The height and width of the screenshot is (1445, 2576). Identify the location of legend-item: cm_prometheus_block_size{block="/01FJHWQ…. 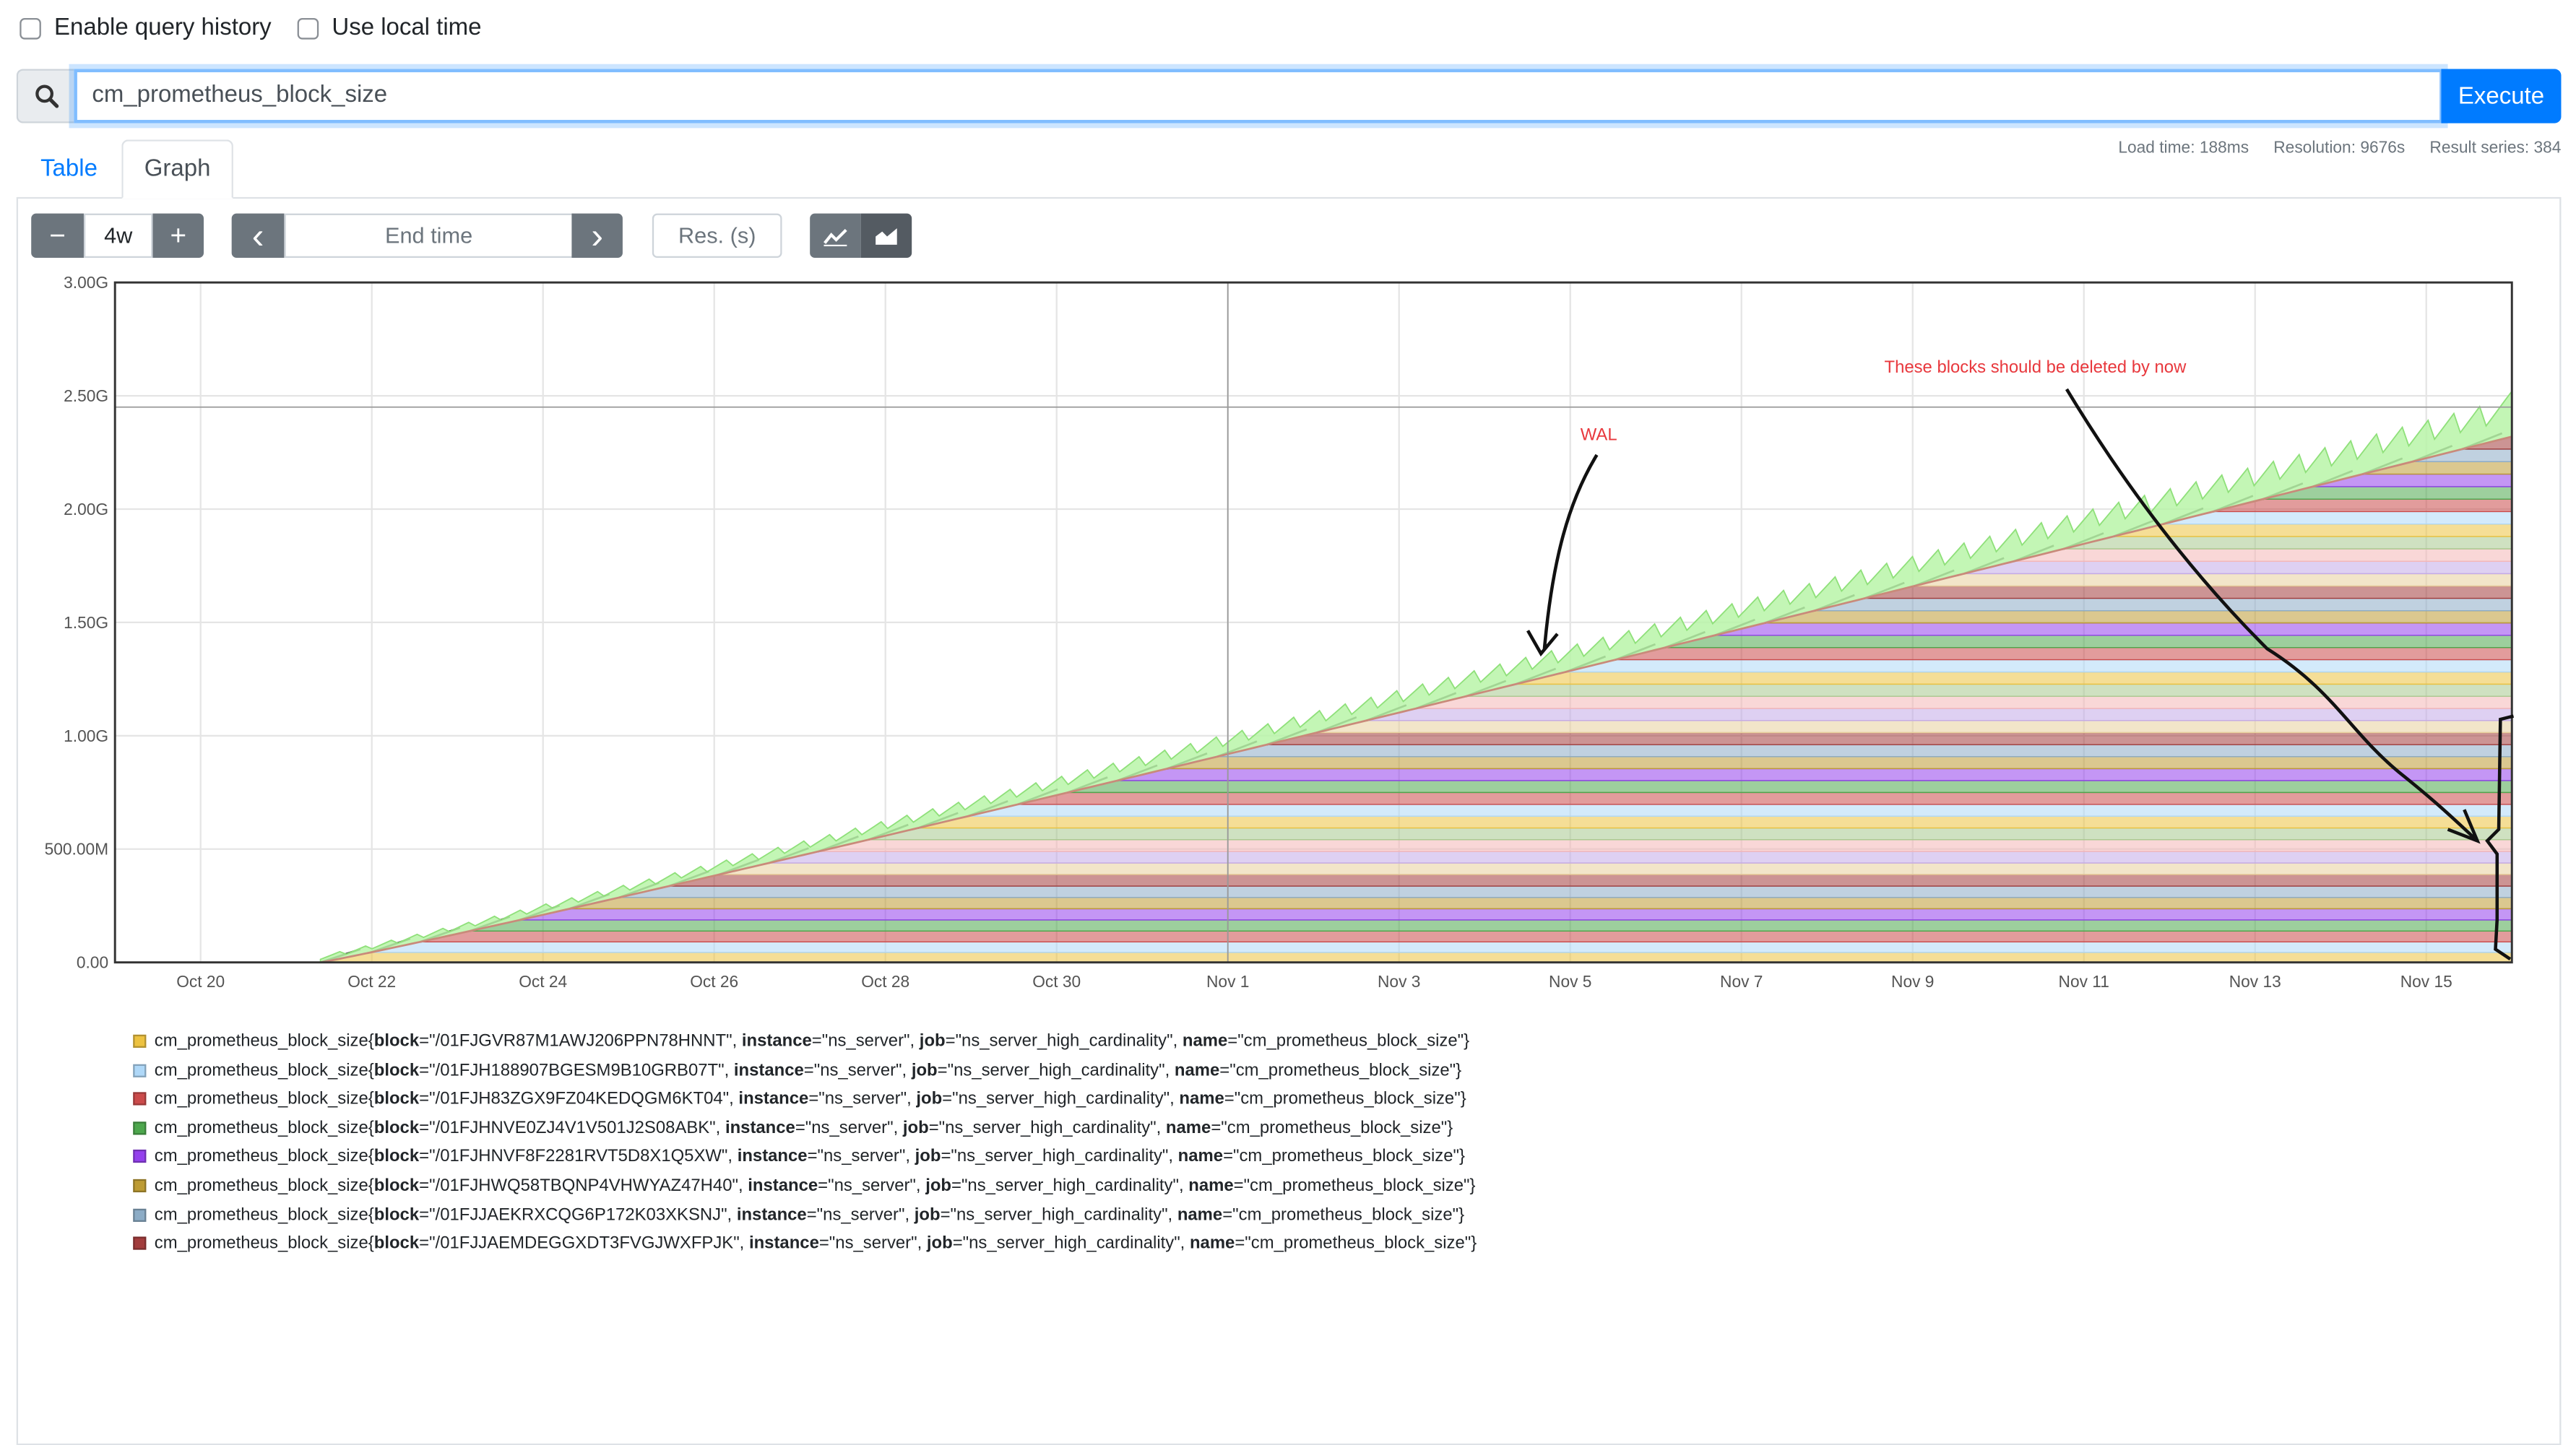
(804, 1186).